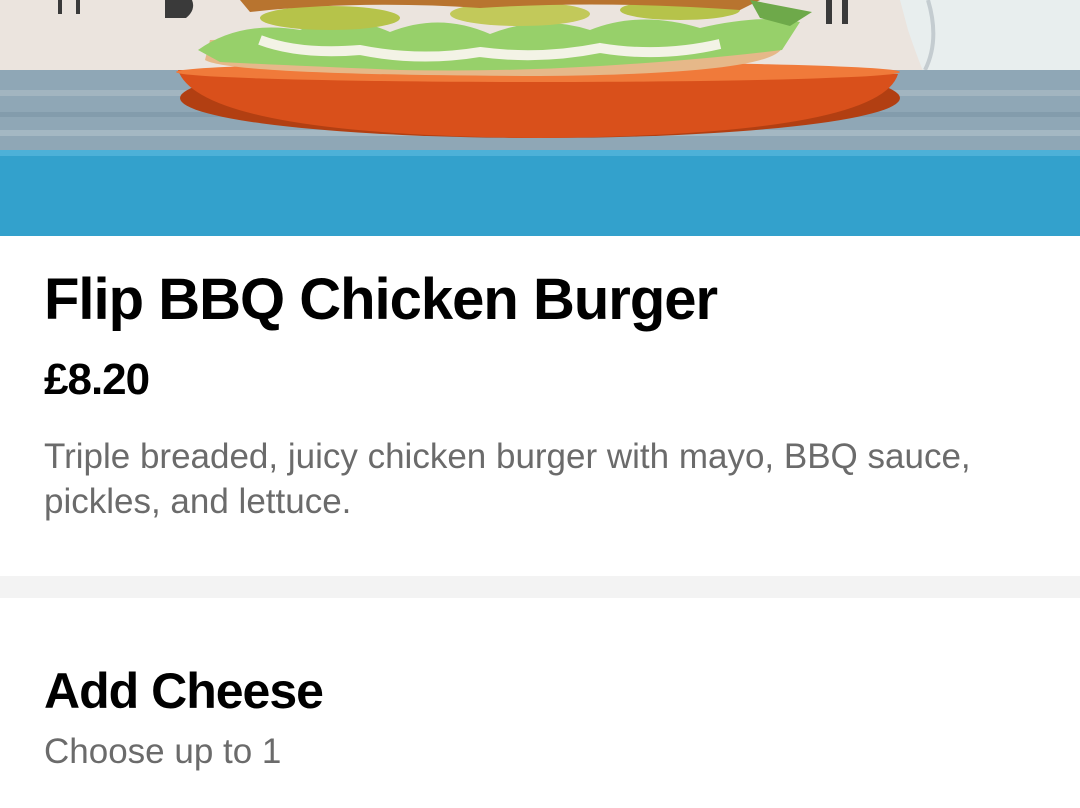  Describe the element at coordinates (179, 9) in the screenshot. I see `wall-letter-d` at that location.